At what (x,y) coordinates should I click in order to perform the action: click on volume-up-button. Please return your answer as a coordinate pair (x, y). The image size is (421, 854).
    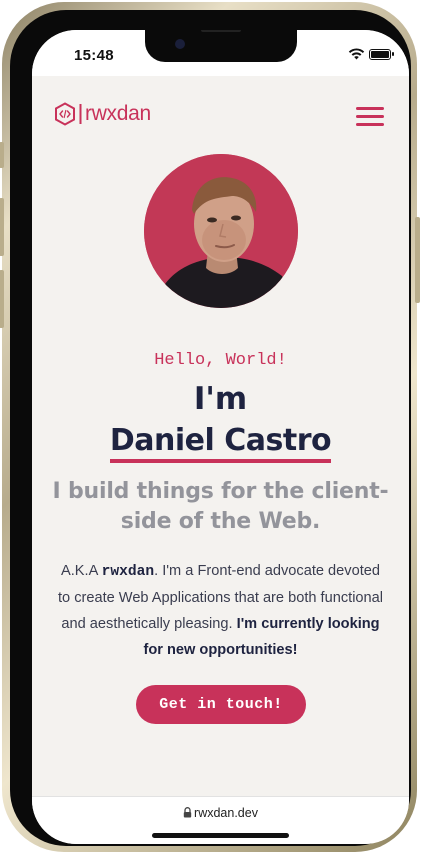
    Looking at the image, I should click on (2, 227).